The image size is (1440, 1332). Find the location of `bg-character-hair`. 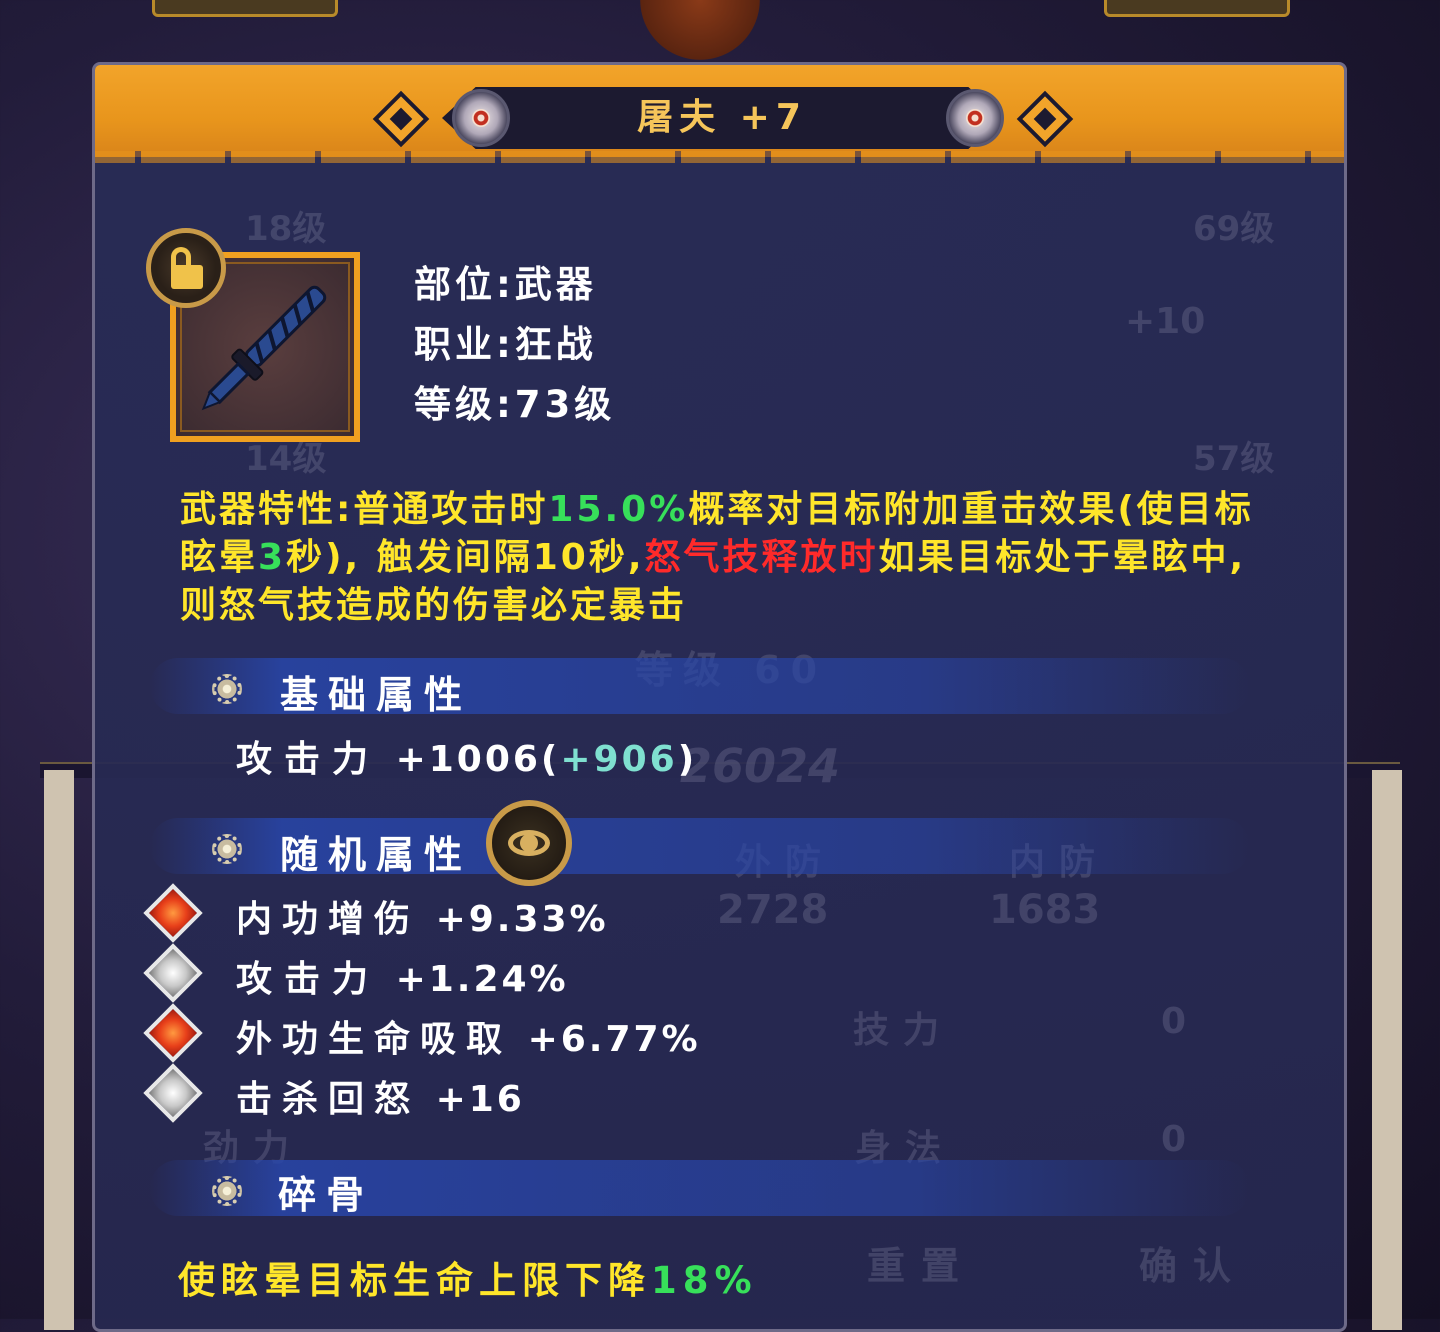

bg-character-hair is located at coordinates (700, 30).